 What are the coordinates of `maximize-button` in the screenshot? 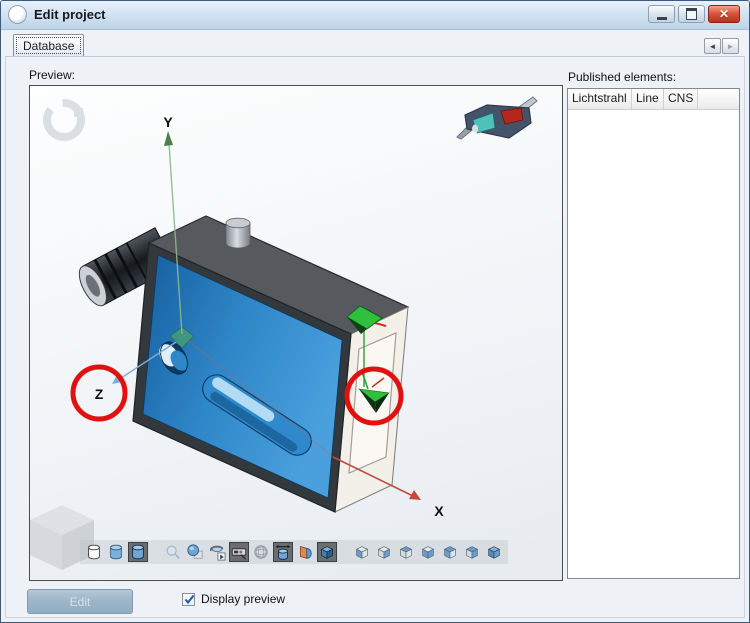 It's located at (691, 14).